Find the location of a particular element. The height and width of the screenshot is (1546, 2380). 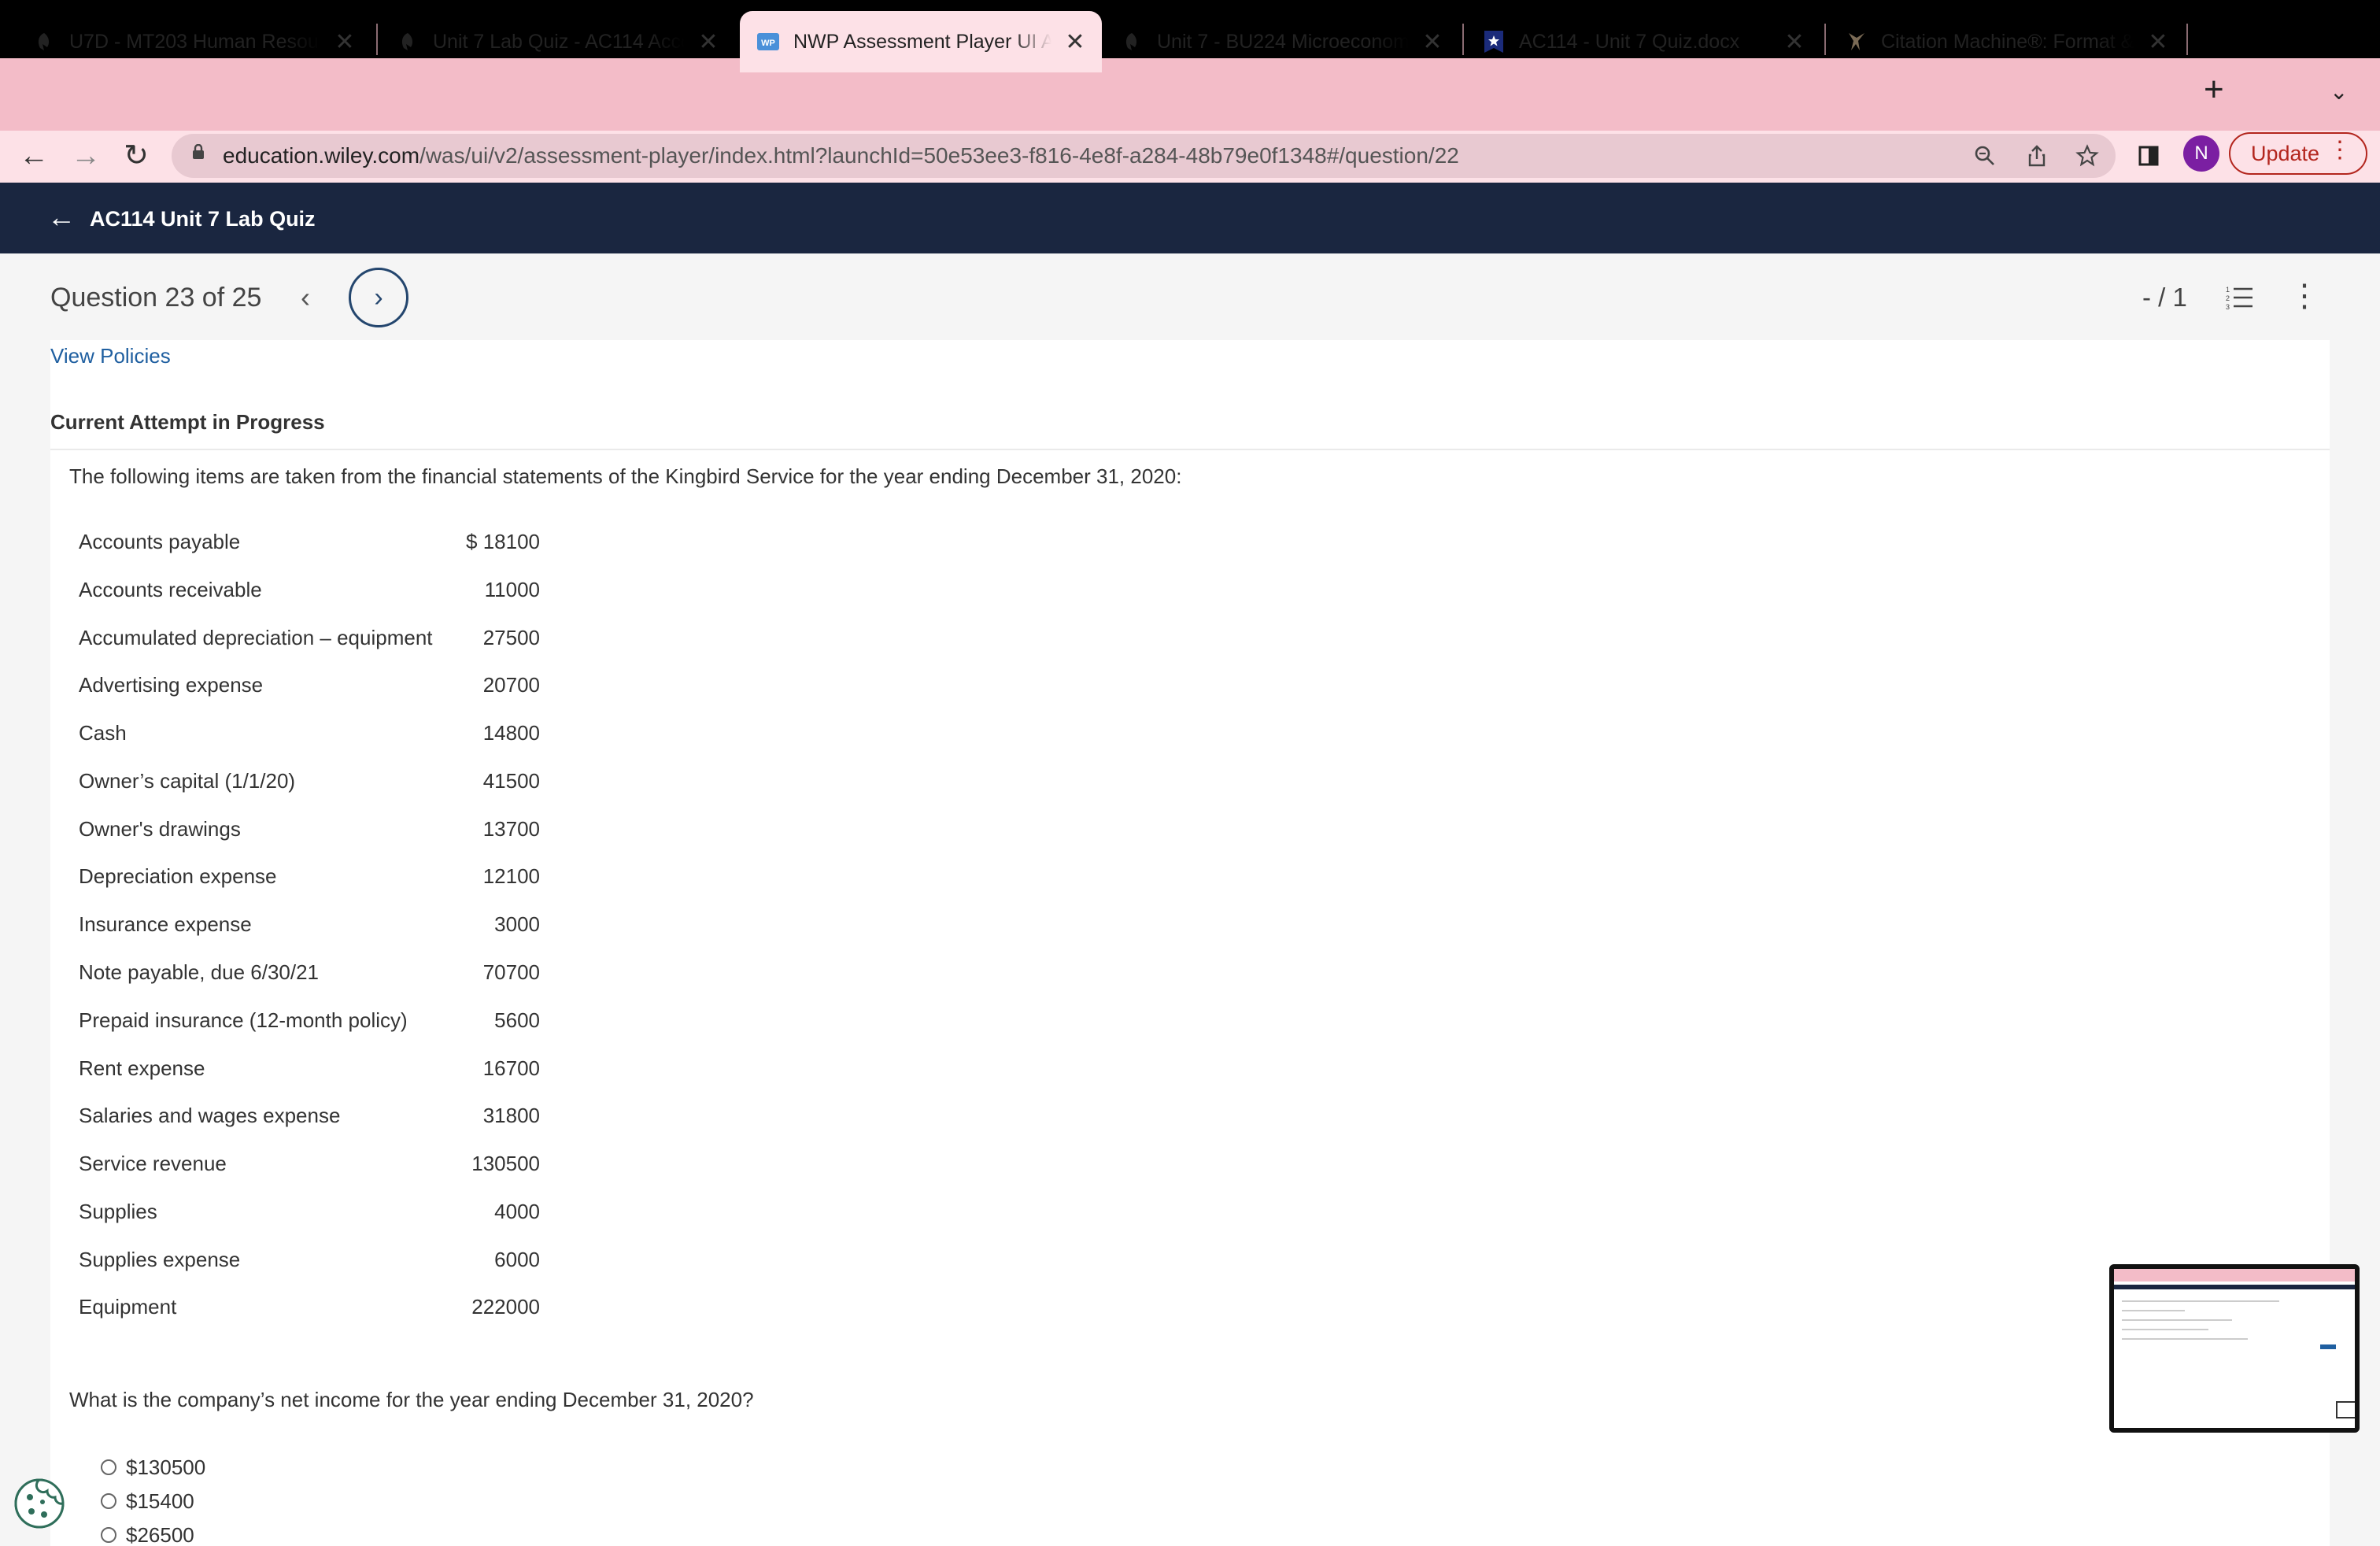

view-policies-link: View Policies is located at coordinates (111, 356).